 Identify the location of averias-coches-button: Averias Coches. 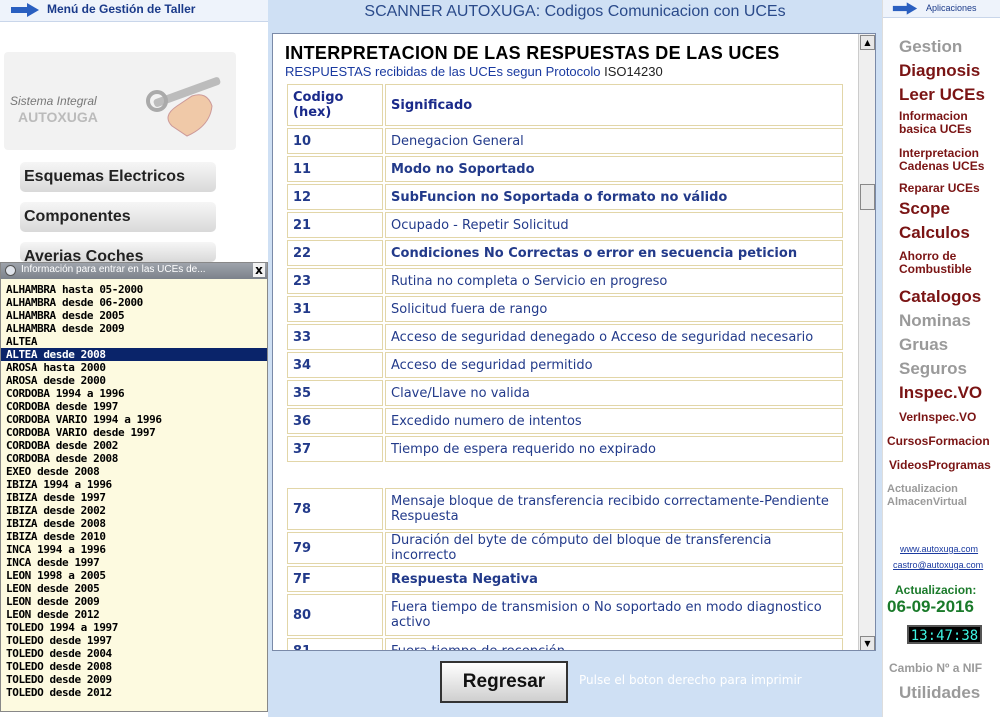
(118, 252).